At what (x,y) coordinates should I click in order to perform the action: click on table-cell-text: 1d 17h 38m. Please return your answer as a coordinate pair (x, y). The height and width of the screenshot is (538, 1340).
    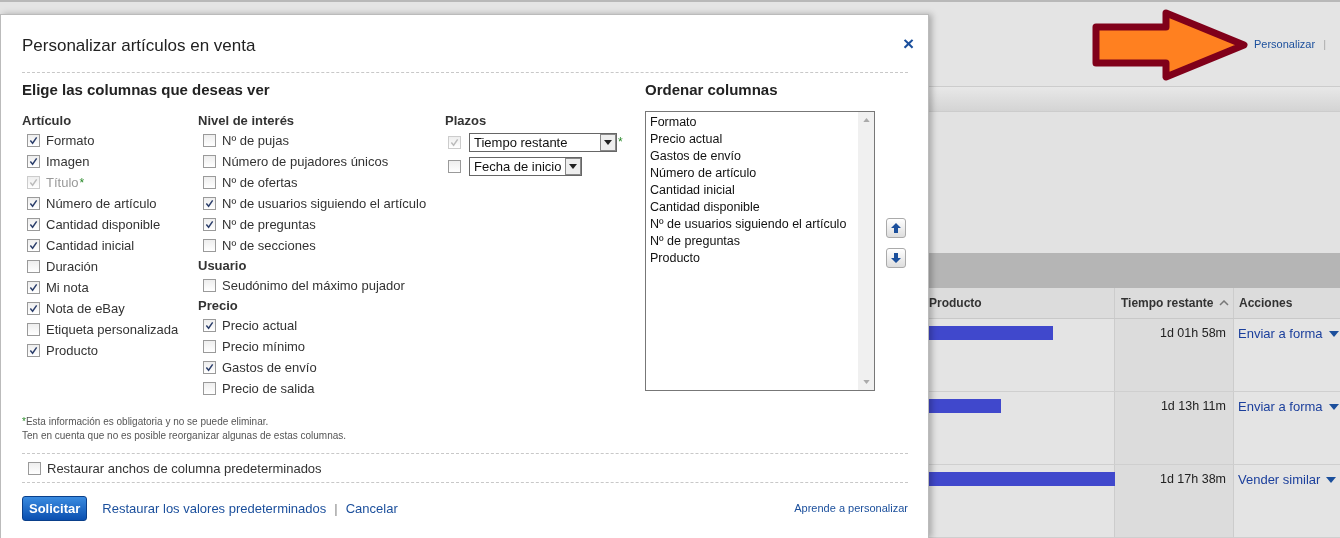
    Looking at the image, I should click on (1192, 479).